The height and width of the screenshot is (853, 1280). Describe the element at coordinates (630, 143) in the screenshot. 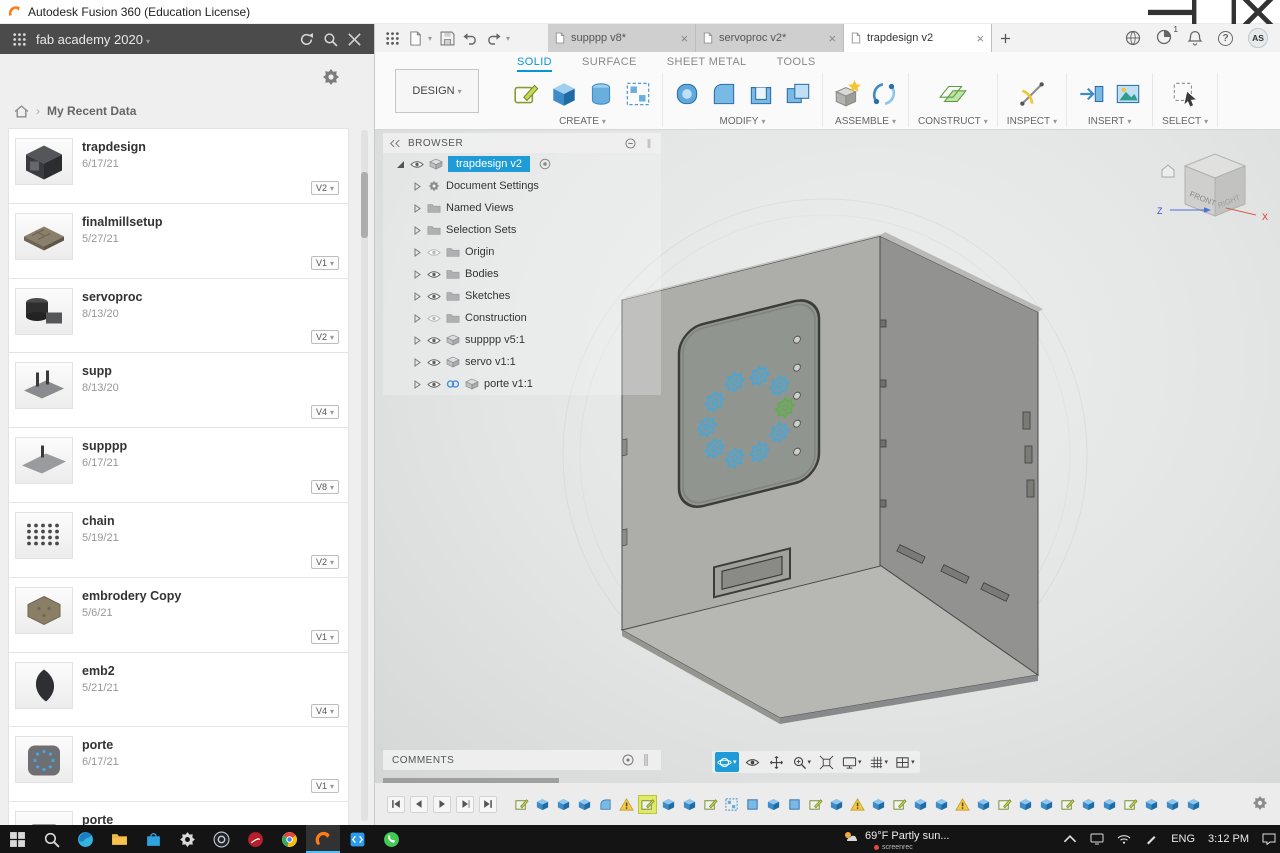

I see `display-filter-icon` at that location.